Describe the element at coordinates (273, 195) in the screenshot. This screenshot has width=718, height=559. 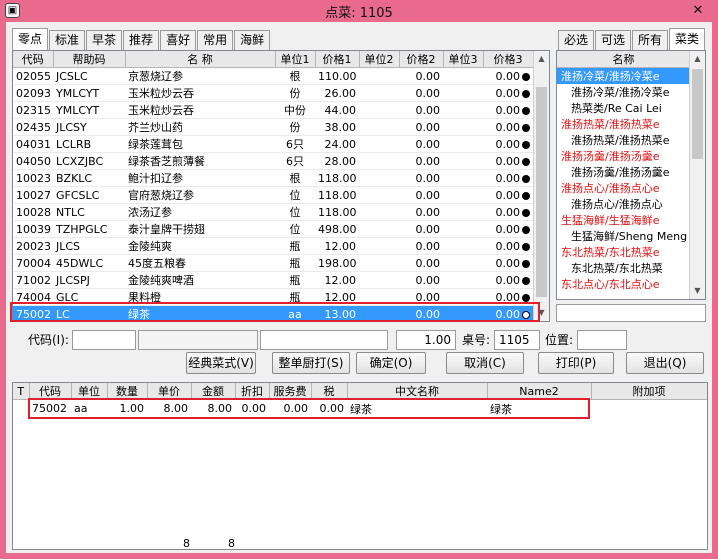
I see `dish-row: 10027 GFCSLC 官府葱烧辽参位 118.00 0.00 0.00` at that location.